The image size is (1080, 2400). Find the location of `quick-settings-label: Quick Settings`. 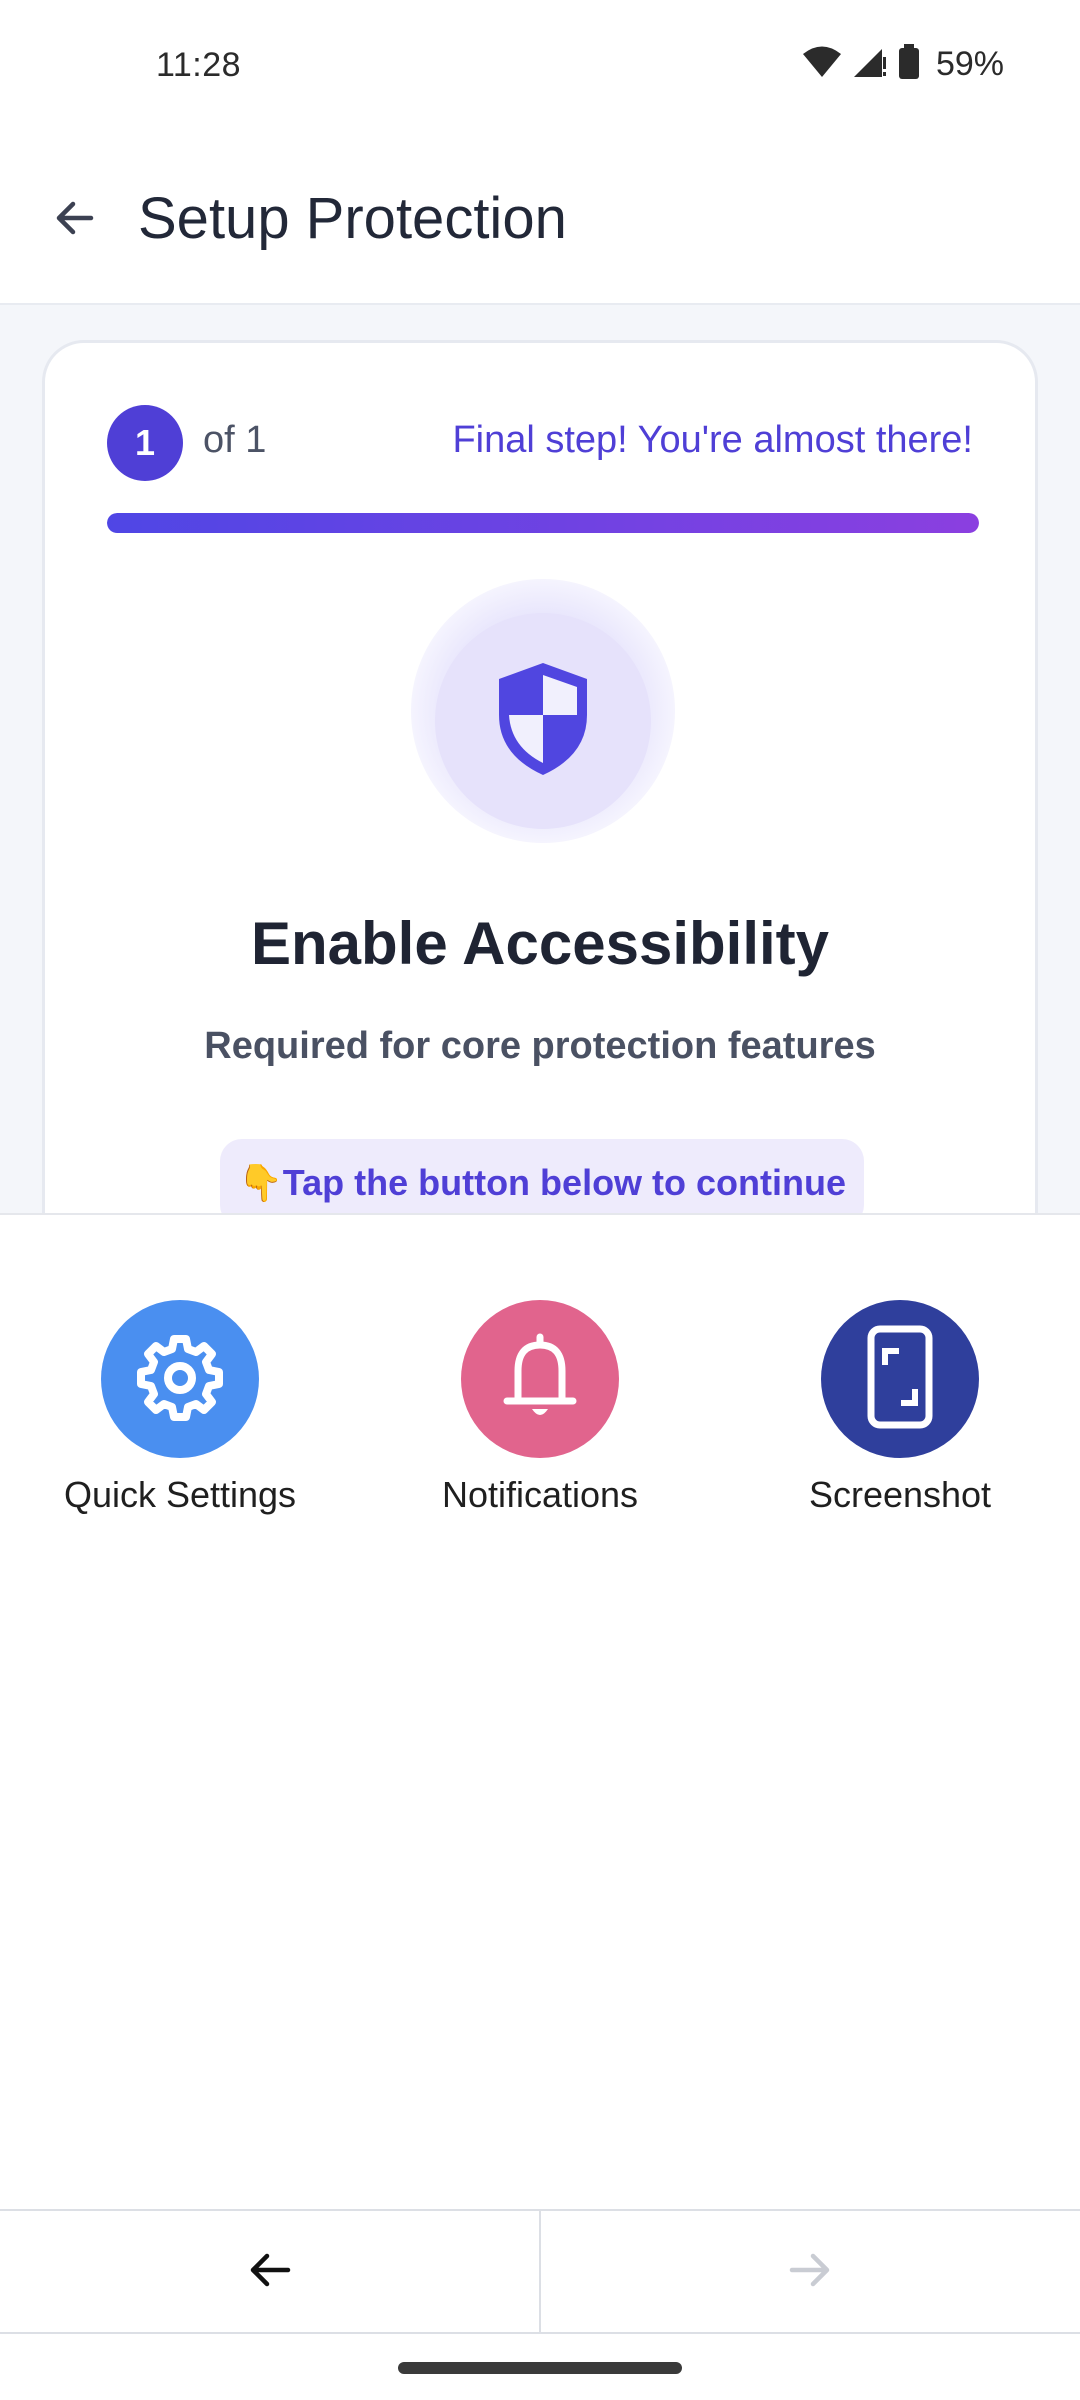

quick-settings-label: Quick Settings is located at coordinates (180, 1494).